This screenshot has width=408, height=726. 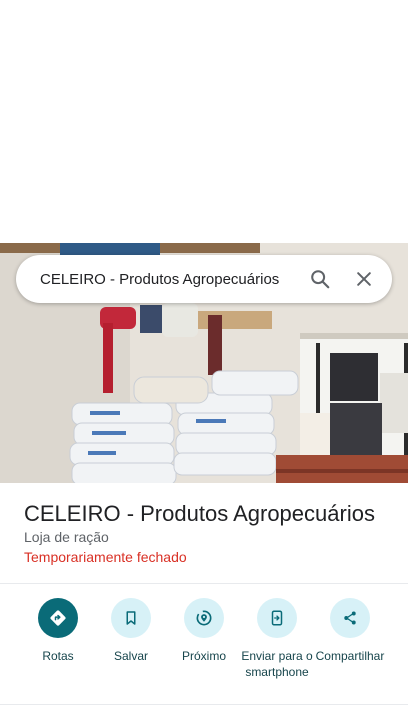 I want to click on search-icon, so click(x=320, y=279).